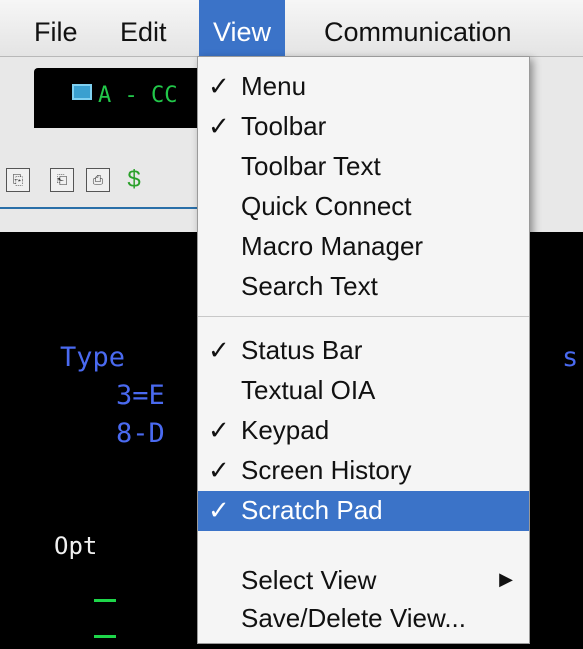 The width and height of the screenshot is (583, 649). What do you see at coordinates (363, 127) in the screenshot?
I see `menu-item-toolbar: ✓ Toolbar` at bounding box center [363, 127].